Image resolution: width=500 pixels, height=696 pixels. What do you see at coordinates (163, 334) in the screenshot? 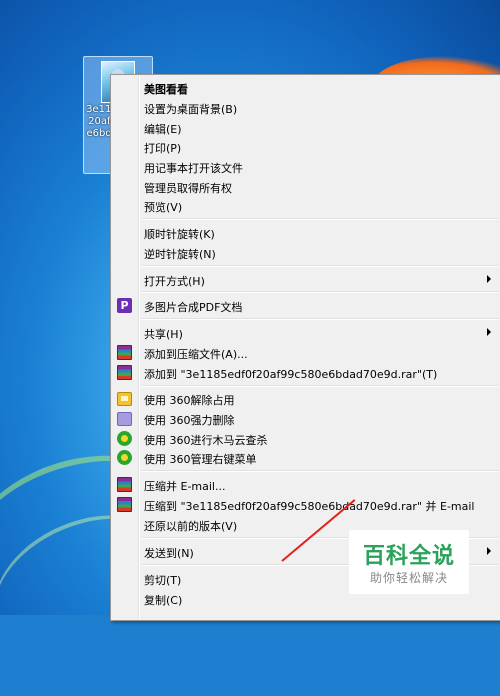
I see `menu-item-label: 共享(H)` at bounding box center [163, 334].